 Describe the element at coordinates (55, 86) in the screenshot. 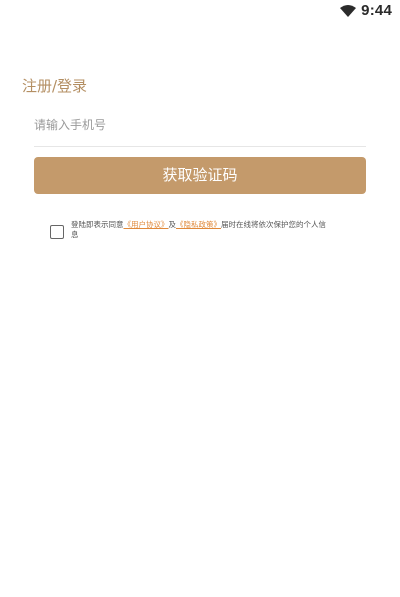

I see `page-title: 注册/登录` at that location.